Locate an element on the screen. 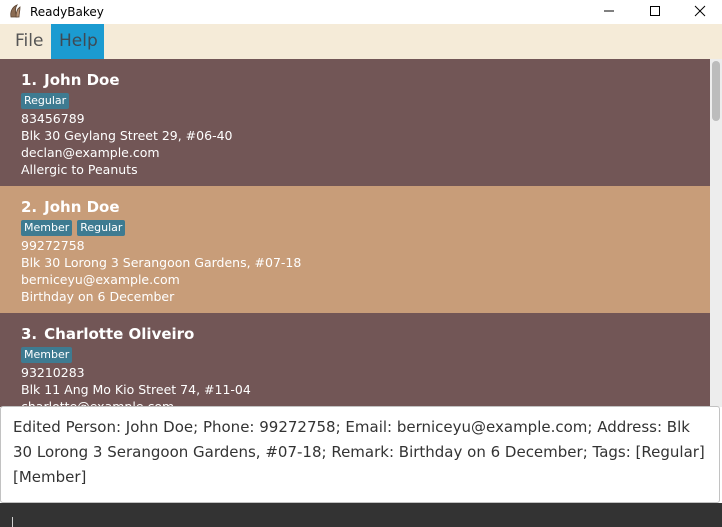  title-bar: ReadyBakey is located at coordinates (361, 12).